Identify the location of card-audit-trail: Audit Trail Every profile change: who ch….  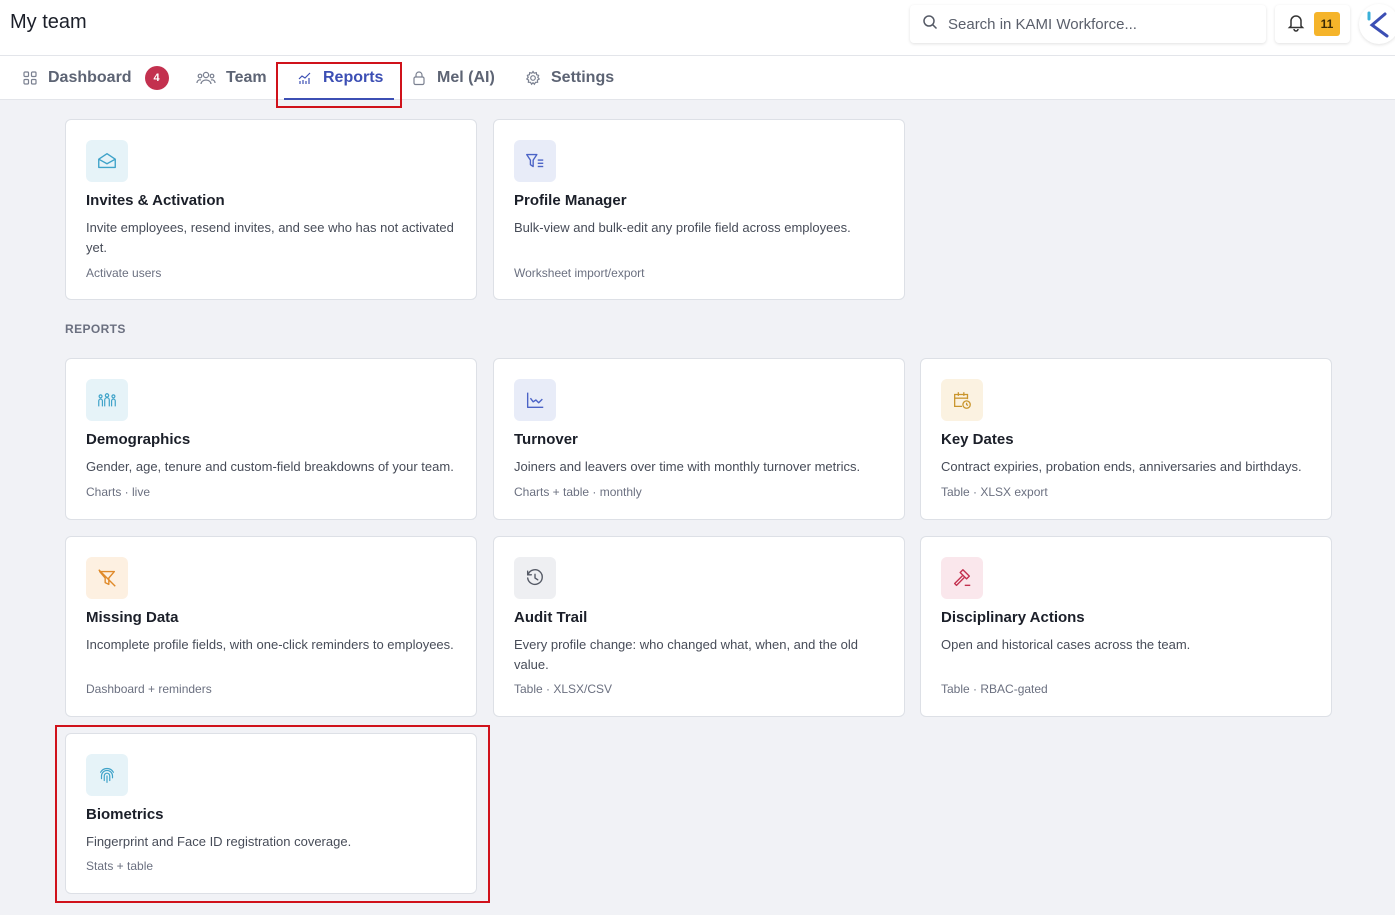
(699, 626).